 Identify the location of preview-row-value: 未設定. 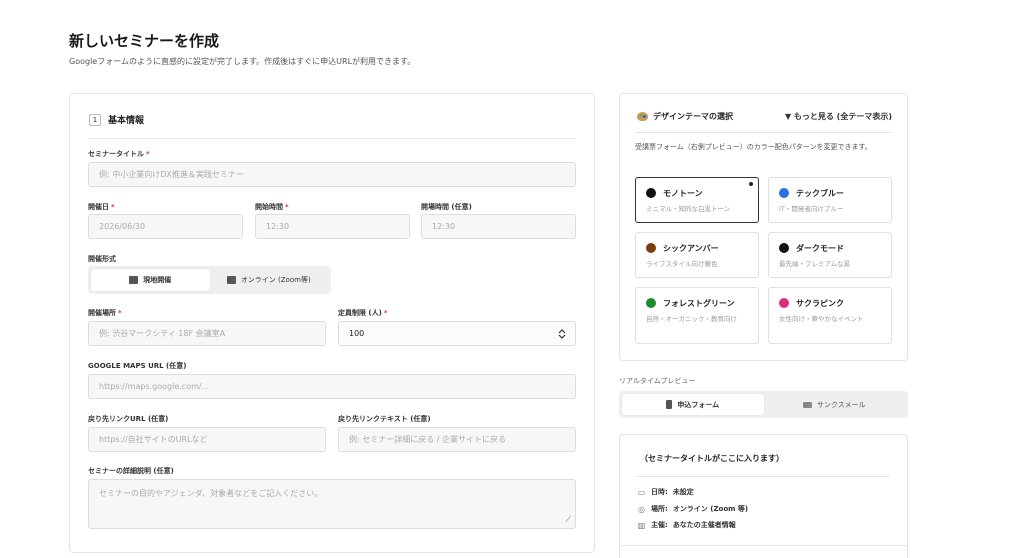
(683, 492).